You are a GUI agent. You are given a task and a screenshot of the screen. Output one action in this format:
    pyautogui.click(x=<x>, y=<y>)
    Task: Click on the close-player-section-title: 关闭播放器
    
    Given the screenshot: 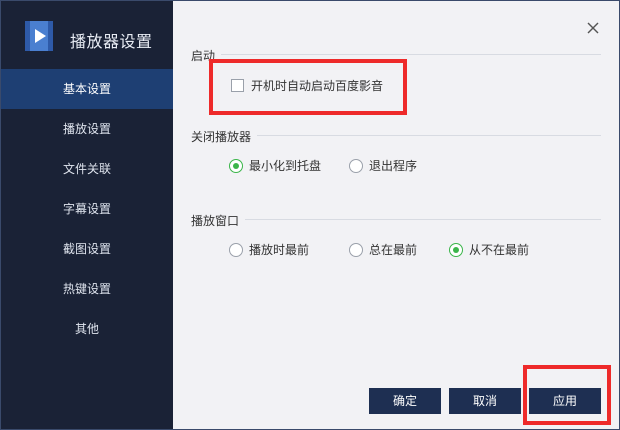 What is the action you would take?
    pyautogui.click(x=224, y=136)
    